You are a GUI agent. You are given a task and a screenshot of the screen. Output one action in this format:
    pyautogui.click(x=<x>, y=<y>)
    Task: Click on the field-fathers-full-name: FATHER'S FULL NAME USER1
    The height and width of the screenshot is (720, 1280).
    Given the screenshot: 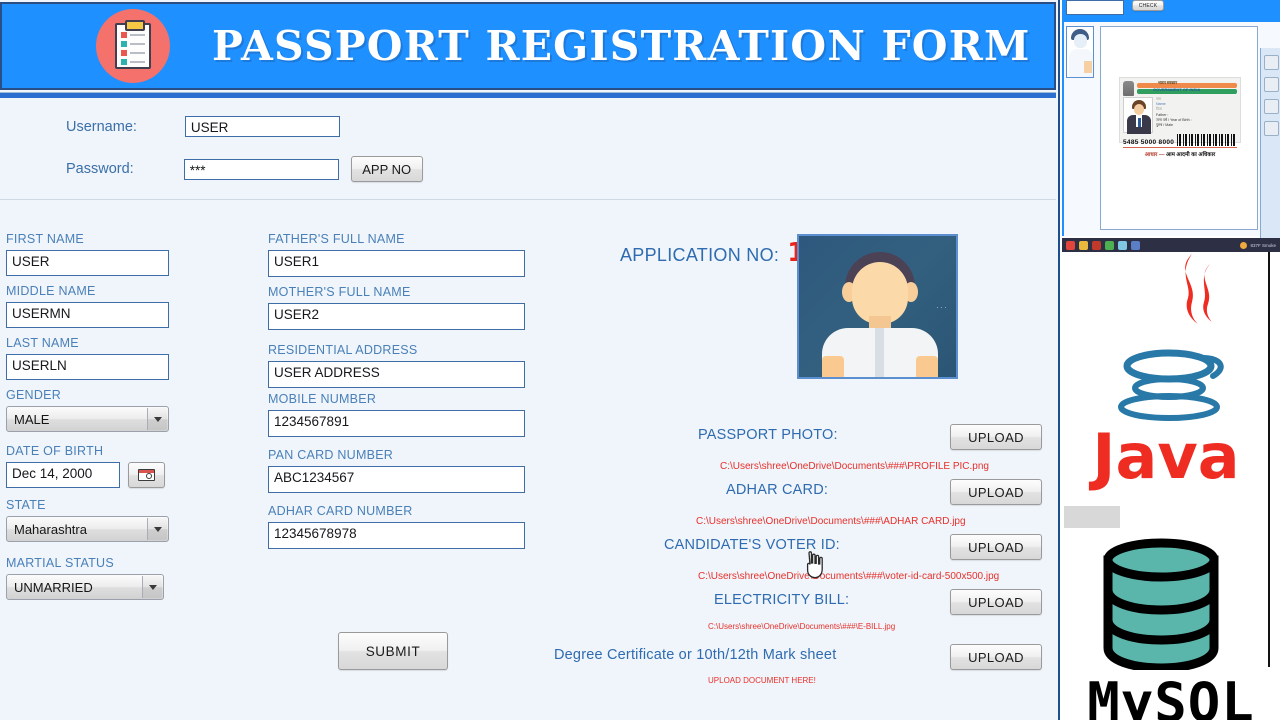 What is the action you would take?
    pyautogui.click(x=398, y=254)
    